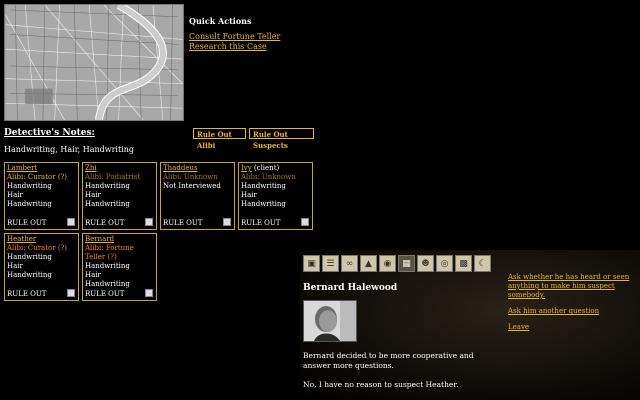 The height and width of the screenshot is (400, 640). What do you see at coordinates (220, 21) in the screenshot?
I see `quick-actions-title: Quick Actions` at bounding box center [220, 21].